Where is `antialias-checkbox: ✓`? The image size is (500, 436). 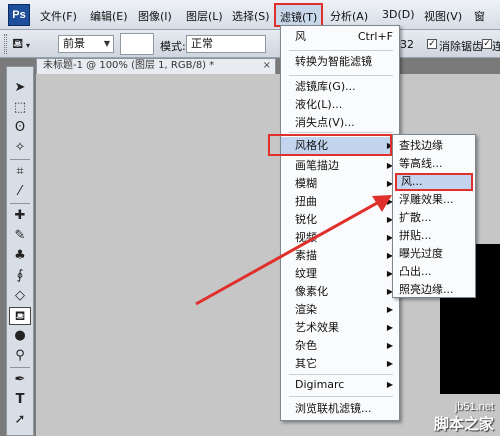 antialias-checkbox: ✓ is located at coordinates (432, 44).